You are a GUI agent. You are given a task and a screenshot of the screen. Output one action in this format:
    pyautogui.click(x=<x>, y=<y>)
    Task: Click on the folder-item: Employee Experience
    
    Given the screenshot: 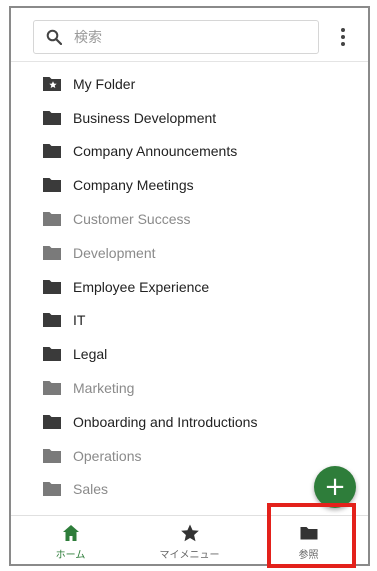 What is the action you would take?
    pyautogui.click(x=189, y=287)
    